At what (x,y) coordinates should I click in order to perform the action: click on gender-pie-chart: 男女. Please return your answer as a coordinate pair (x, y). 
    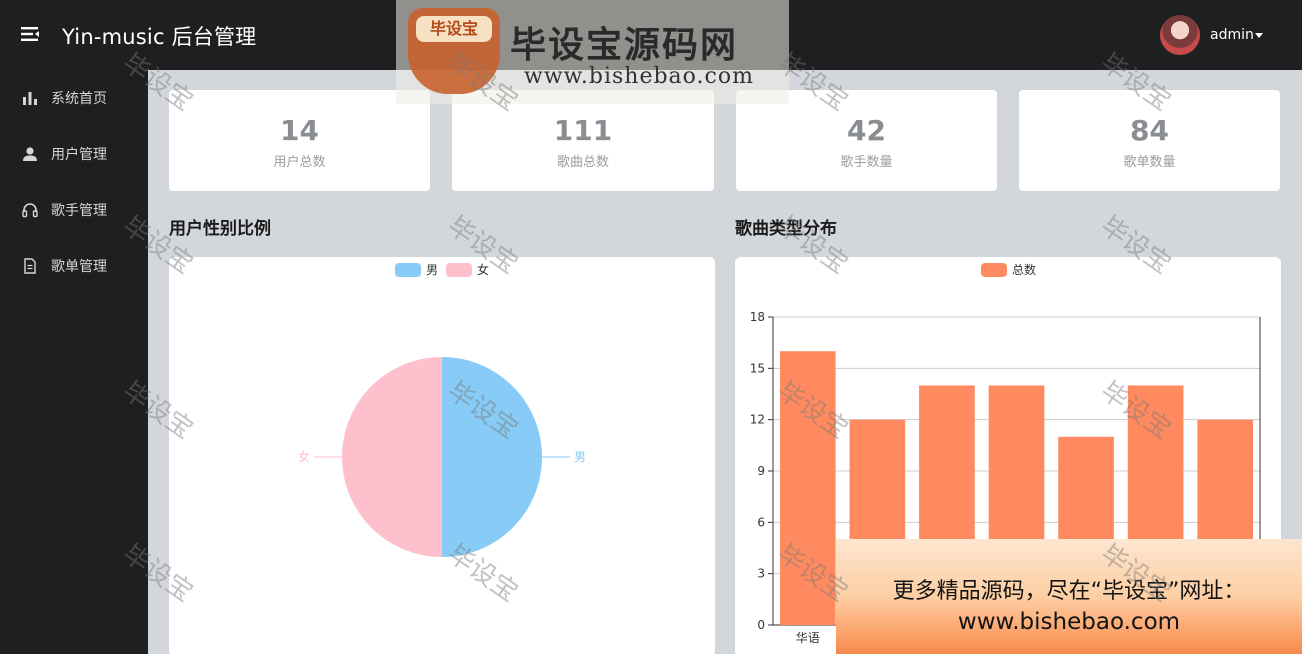
    Looking at the image, I should click on (442, 457).